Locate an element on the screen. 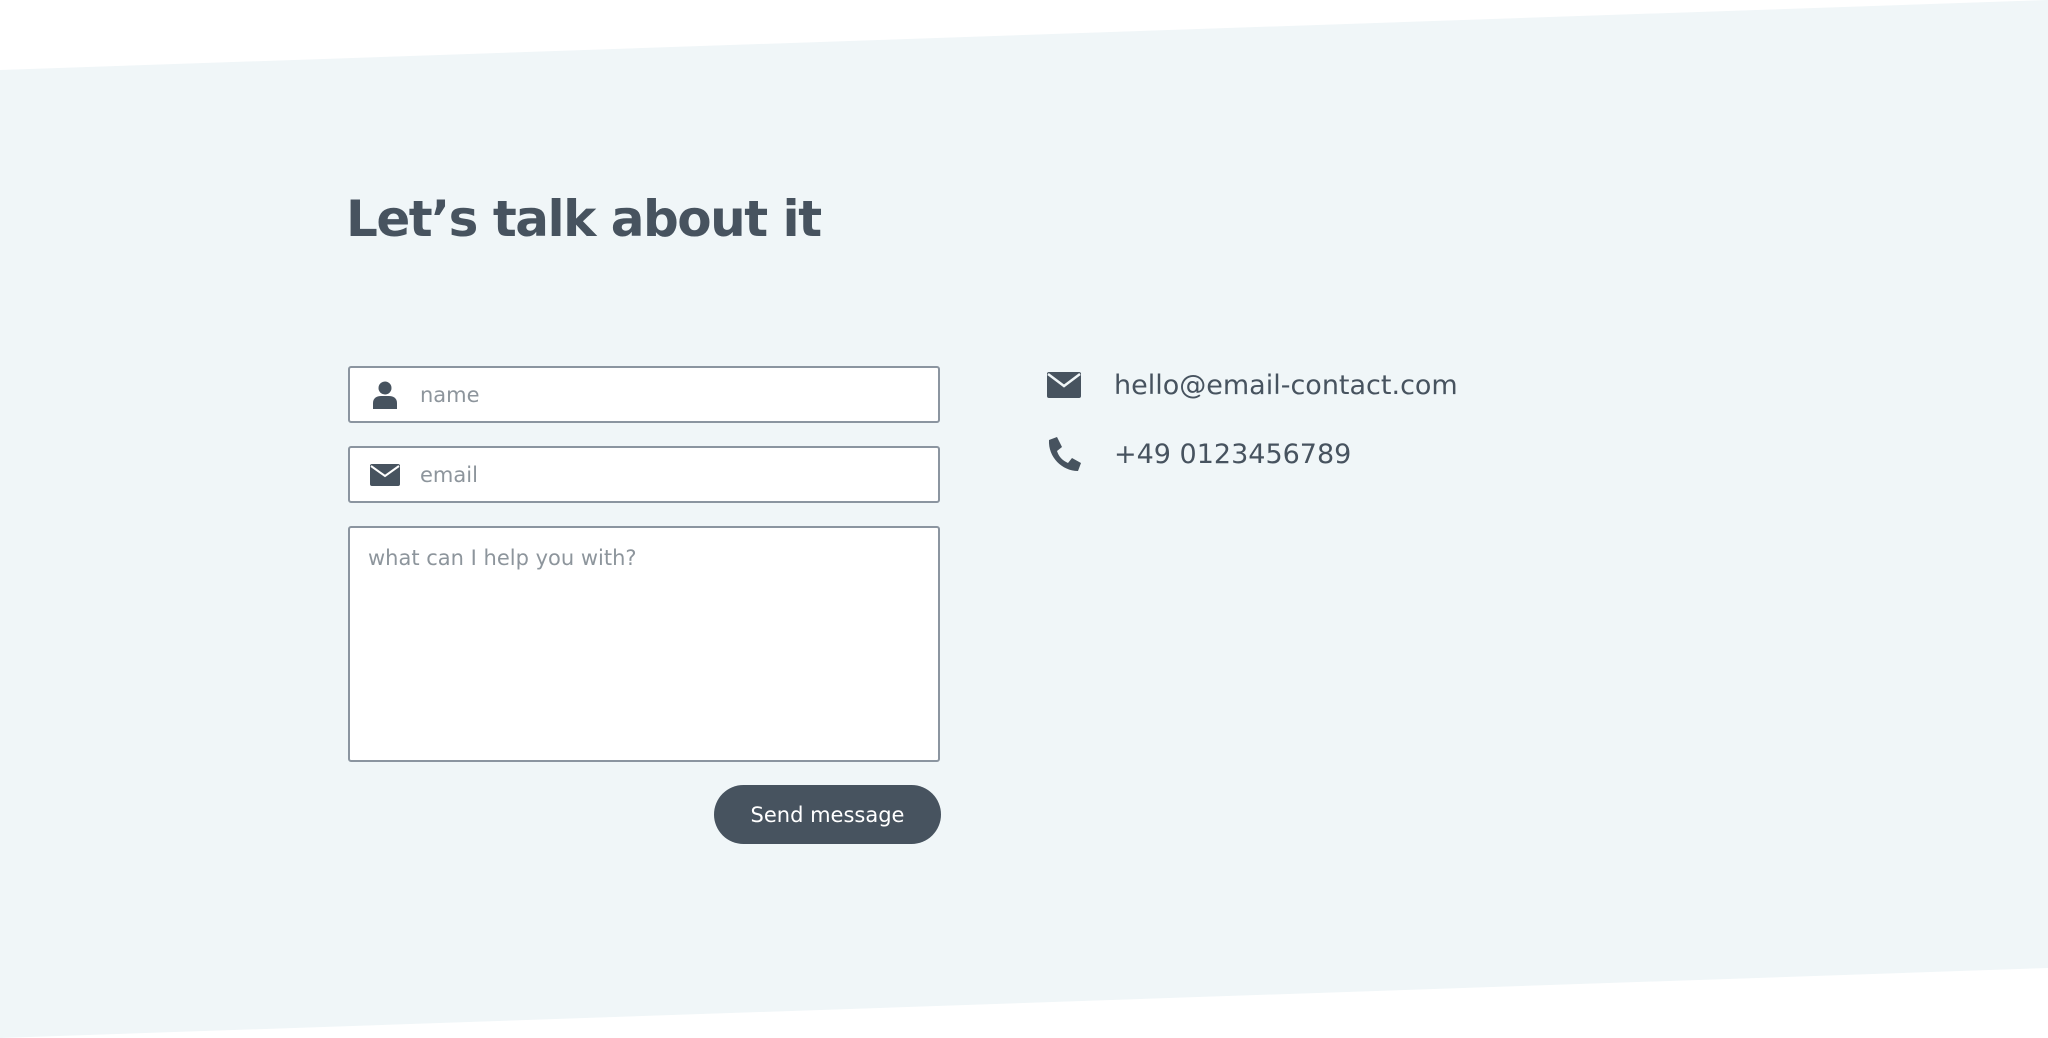 The image size is (2048, 1038). message-textarea: what can I help you with? is located at coordinates (644, 644).